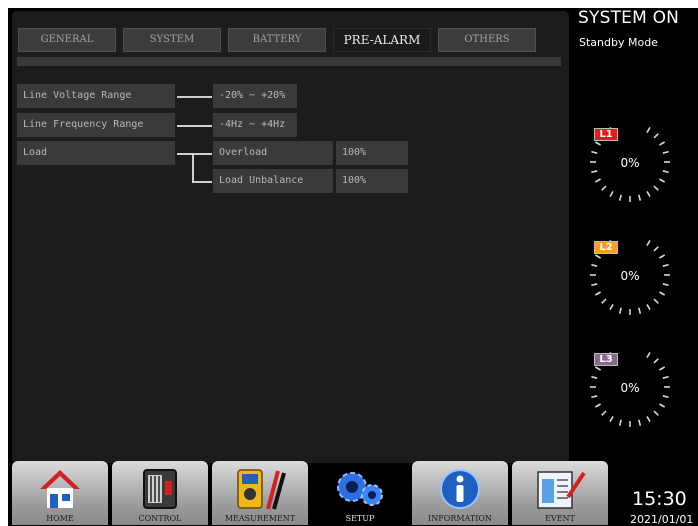 This screenshot has width=698, height=526. Describe the element at coordinates (382, 40) in the screenshot. I see `tab-pre-alarm: PRE-ALARM` at that location.